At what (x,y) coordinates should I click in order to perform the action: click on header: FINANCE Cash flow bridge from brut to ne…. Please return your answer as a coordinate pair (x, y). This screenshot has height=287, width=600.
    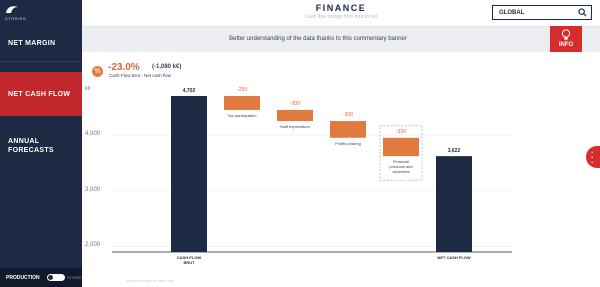
    Looking at the image, I should click on (341, 13).